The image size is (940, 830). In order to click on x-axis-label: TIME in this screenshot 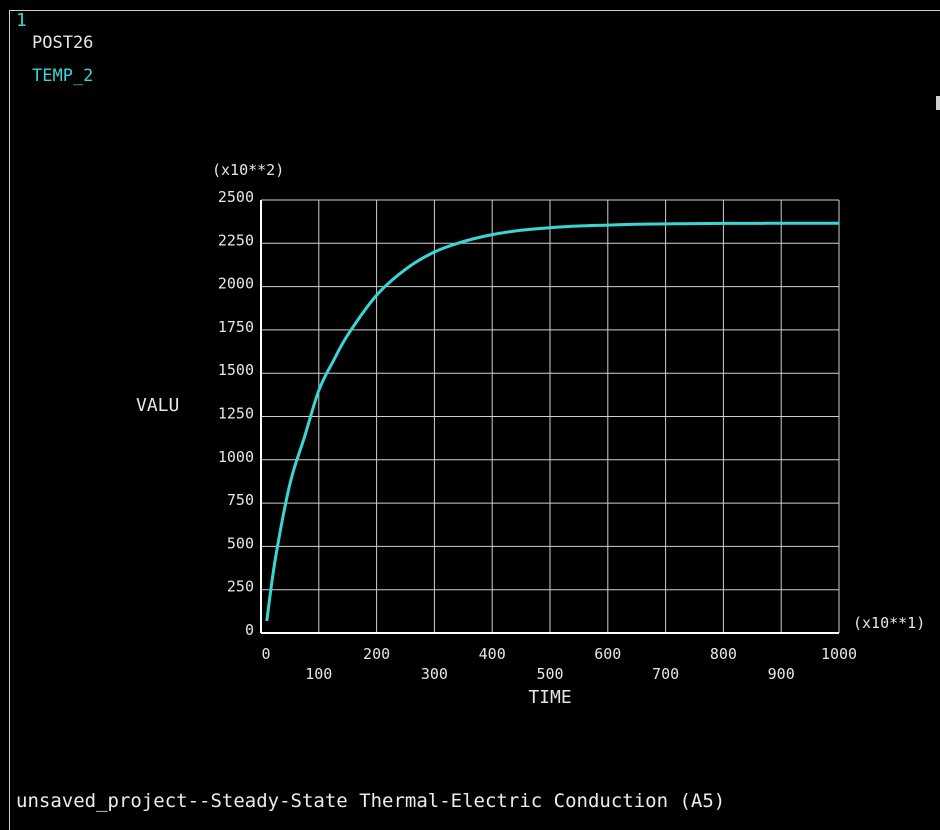, I will do `click(549, 697)`.